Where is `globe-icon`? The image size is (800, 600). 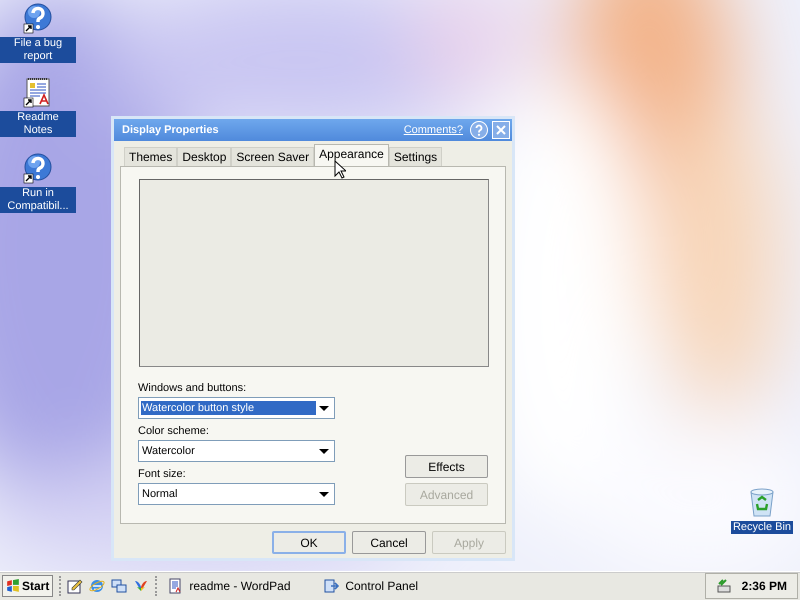 globe-icon is located at coordinates (97, 586).